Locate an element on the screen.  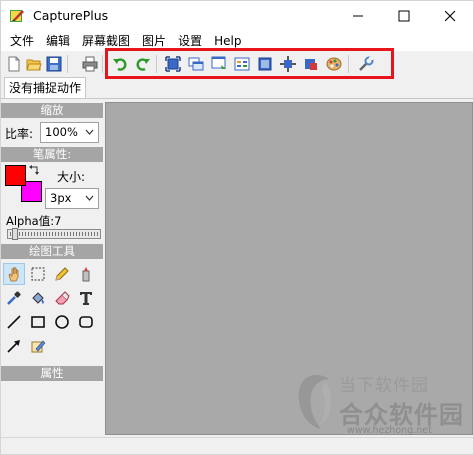
capture-fullscreen-button is located at coordinates (173, 64).